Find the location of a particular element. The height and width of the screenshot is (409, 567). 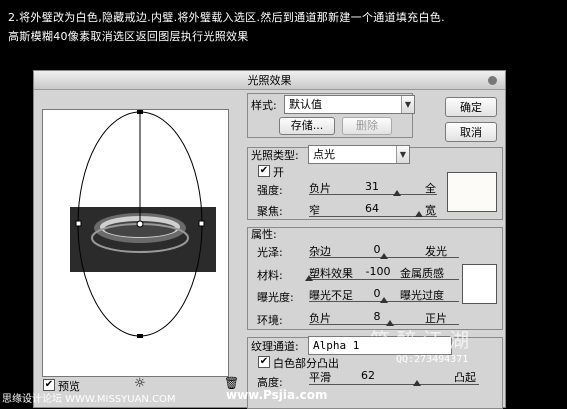

material-track is located at coordinates (384, 279).